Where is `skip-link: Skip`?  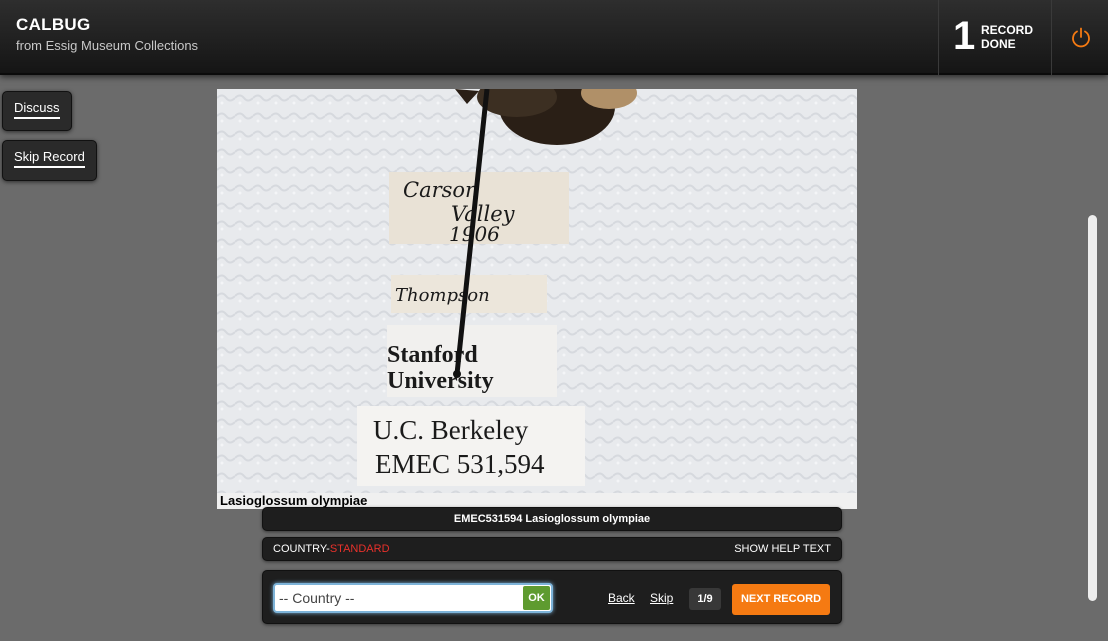
skip-link: Skip is located at coordinates (661, 598).